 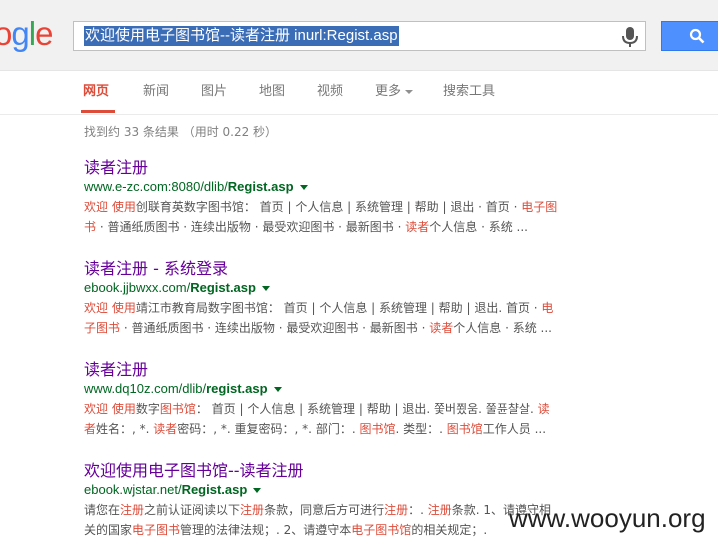 What do you see at coordinates (90, 227) in the screenshot?
I see `snippet-keyword: 书` at bounding box center [90, 227].